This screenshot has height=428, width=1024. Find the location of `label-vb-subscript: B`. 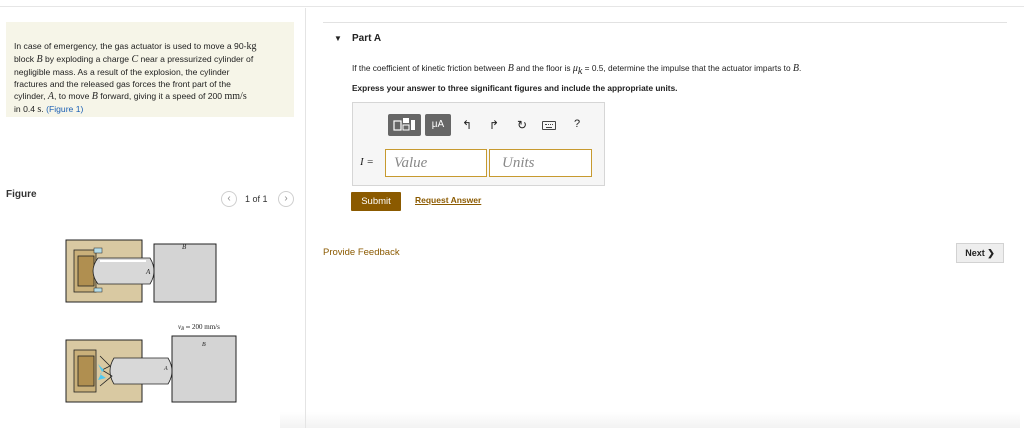

label-vb-subscript: B is located at coordinates (182, 329).